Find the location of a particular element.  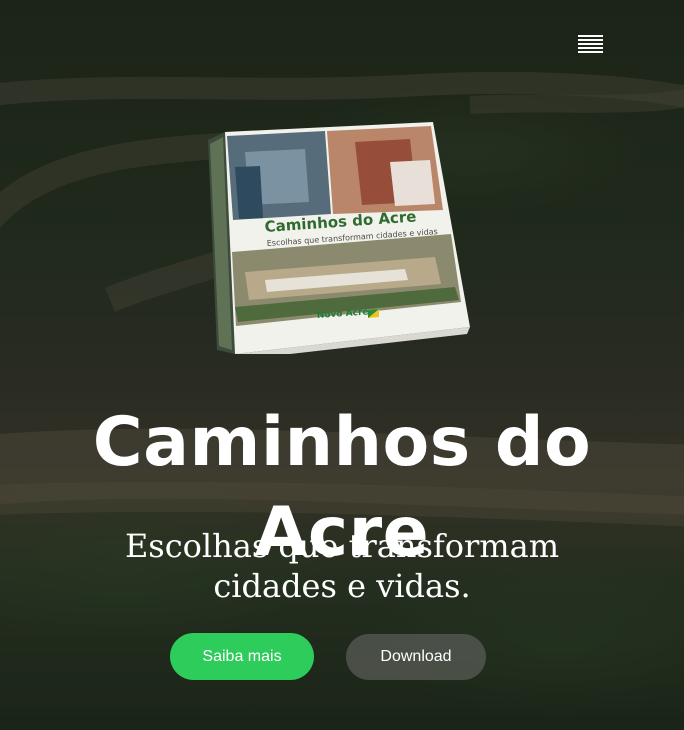

hamburger-menu-icon is located at coordinates (590, 44).